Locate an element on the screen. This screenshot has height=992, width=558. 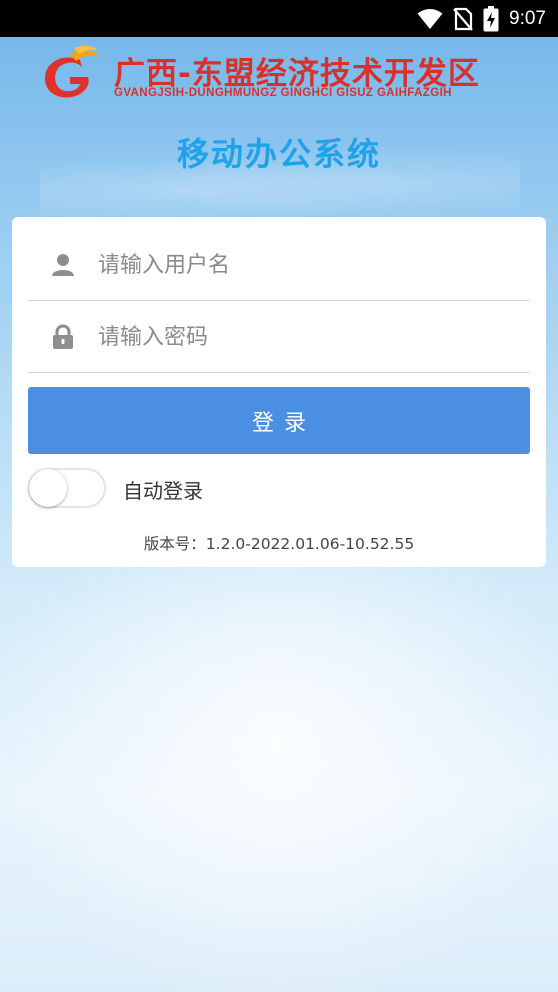
password-input is located at coordinates (308, 337).